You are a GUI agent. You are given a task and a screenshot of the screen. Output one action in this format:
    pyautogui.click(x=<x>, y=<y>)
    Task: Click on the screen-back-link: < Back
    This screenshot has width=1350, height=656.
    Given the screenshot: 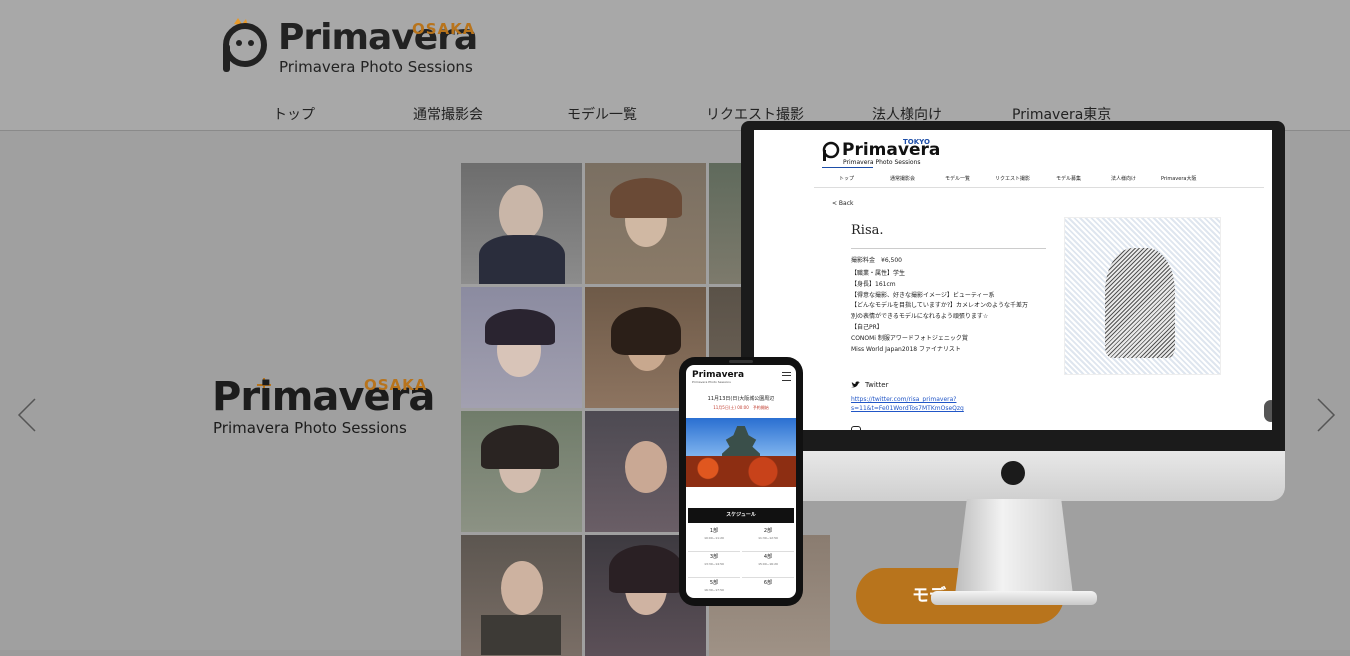 What is the action you would take?
    pyautogui.click(x=843, y=203)
    